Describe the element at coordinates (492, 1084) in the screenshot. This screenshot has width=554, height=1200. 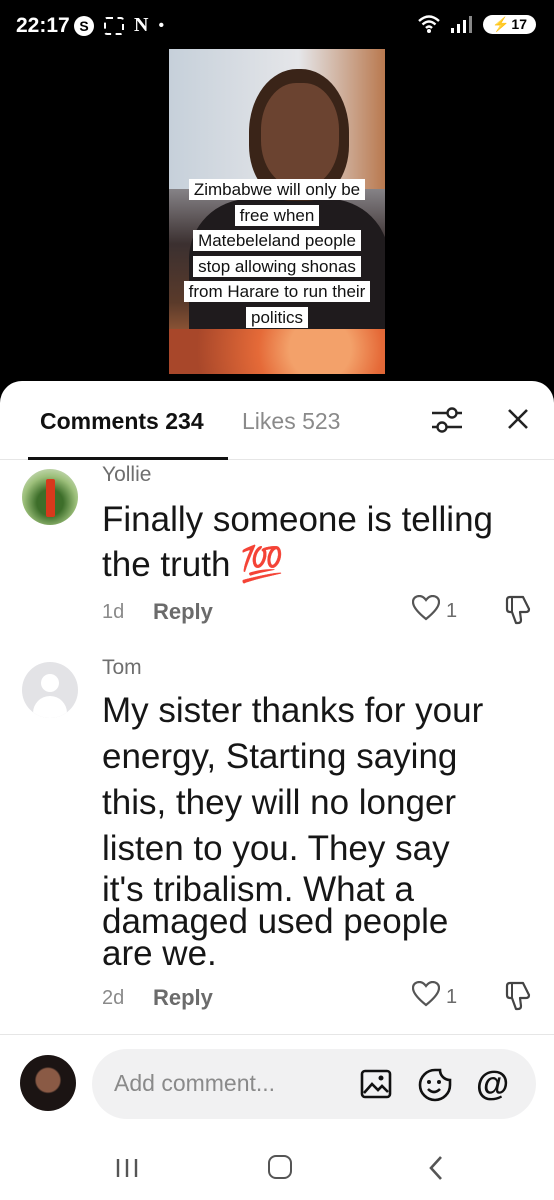
I see `mention-icon: @` at that location.